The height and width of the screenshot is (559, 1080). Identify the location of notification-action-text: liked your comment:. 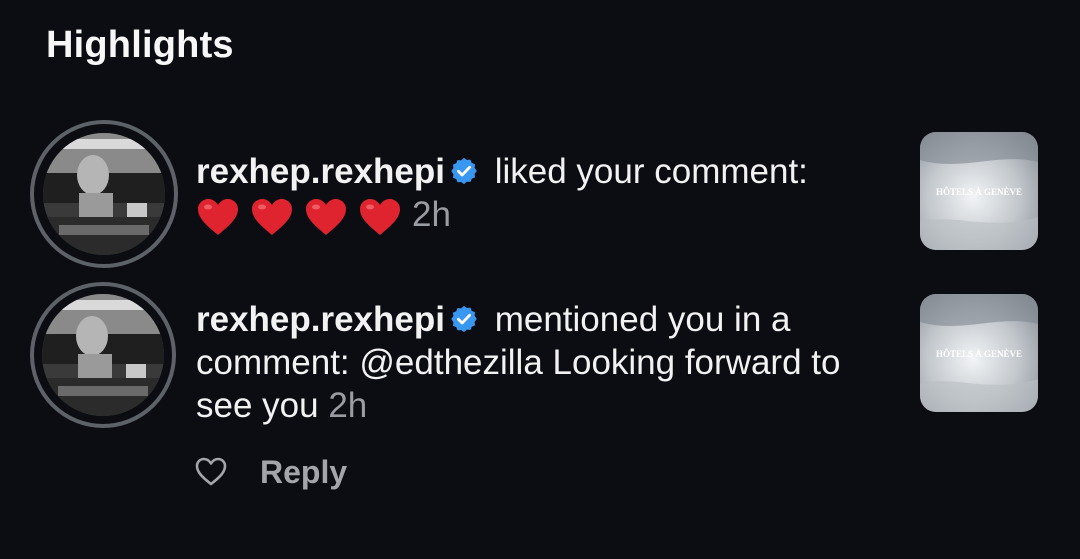
(646, 171).